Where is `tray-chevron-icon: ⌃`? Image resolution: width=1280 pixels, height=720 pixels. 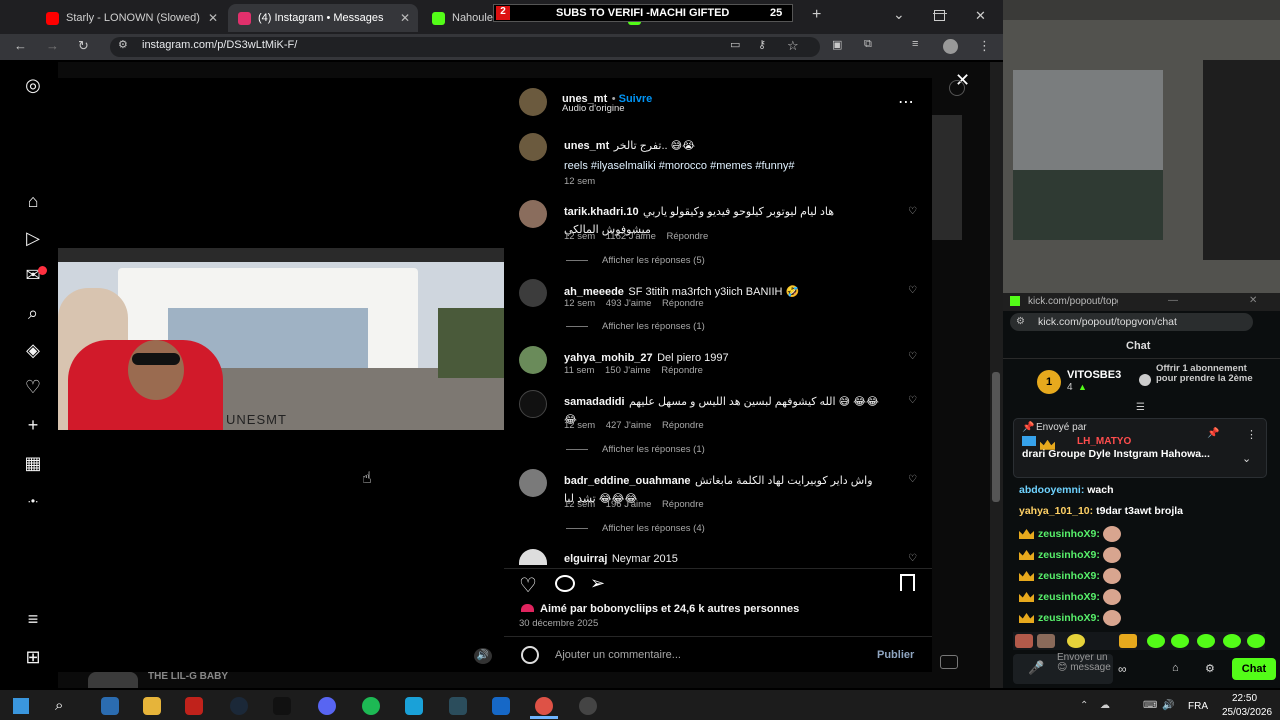 tray-chevron-icon: ⌃ is located at coordinates (1084, 705).